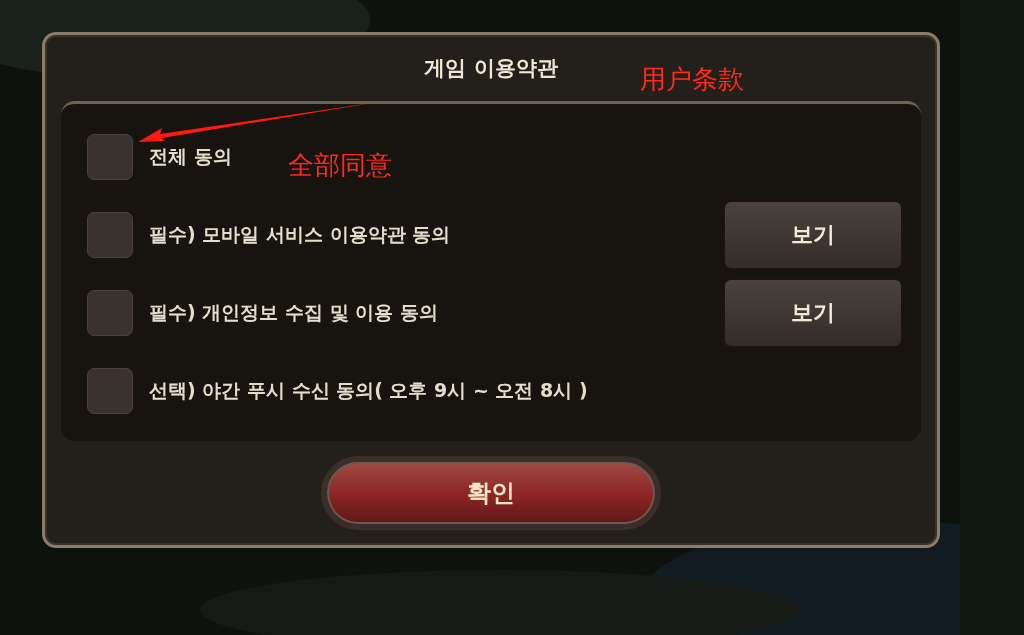 Image resolution: width=1024 pixels, height=635 pixels. I want to click on dialog-title: 게임 이용약관, so click(491, 68).